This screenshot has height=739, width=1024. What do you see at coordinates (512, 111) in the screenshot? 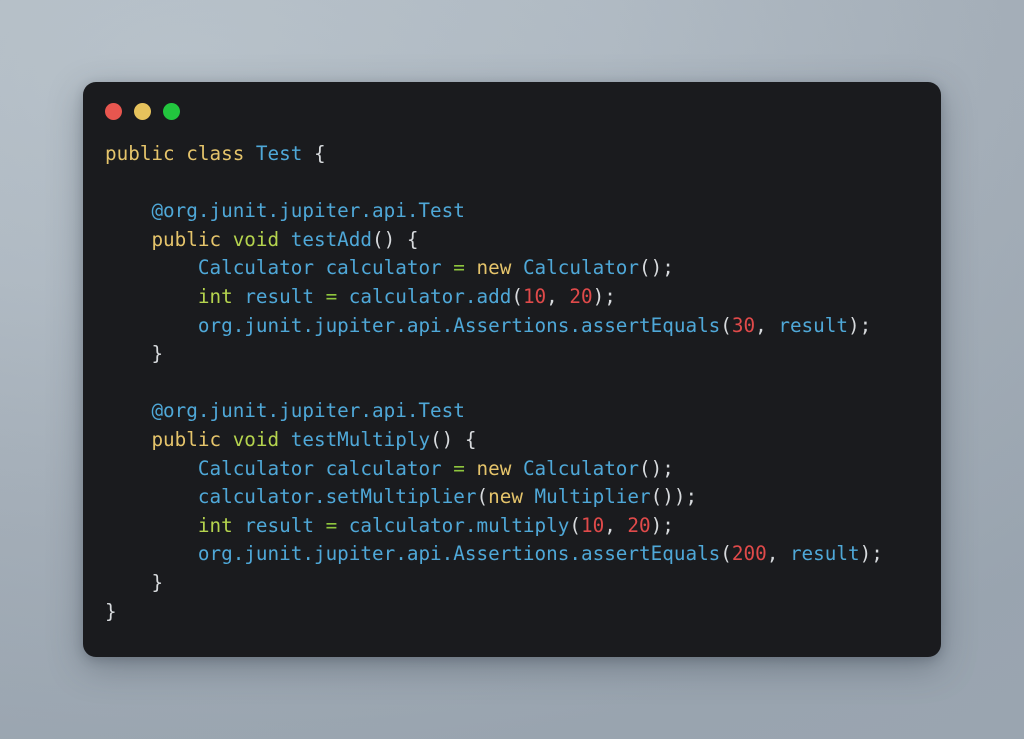
I see `window-titlebar` at bounding box center [512, 111].